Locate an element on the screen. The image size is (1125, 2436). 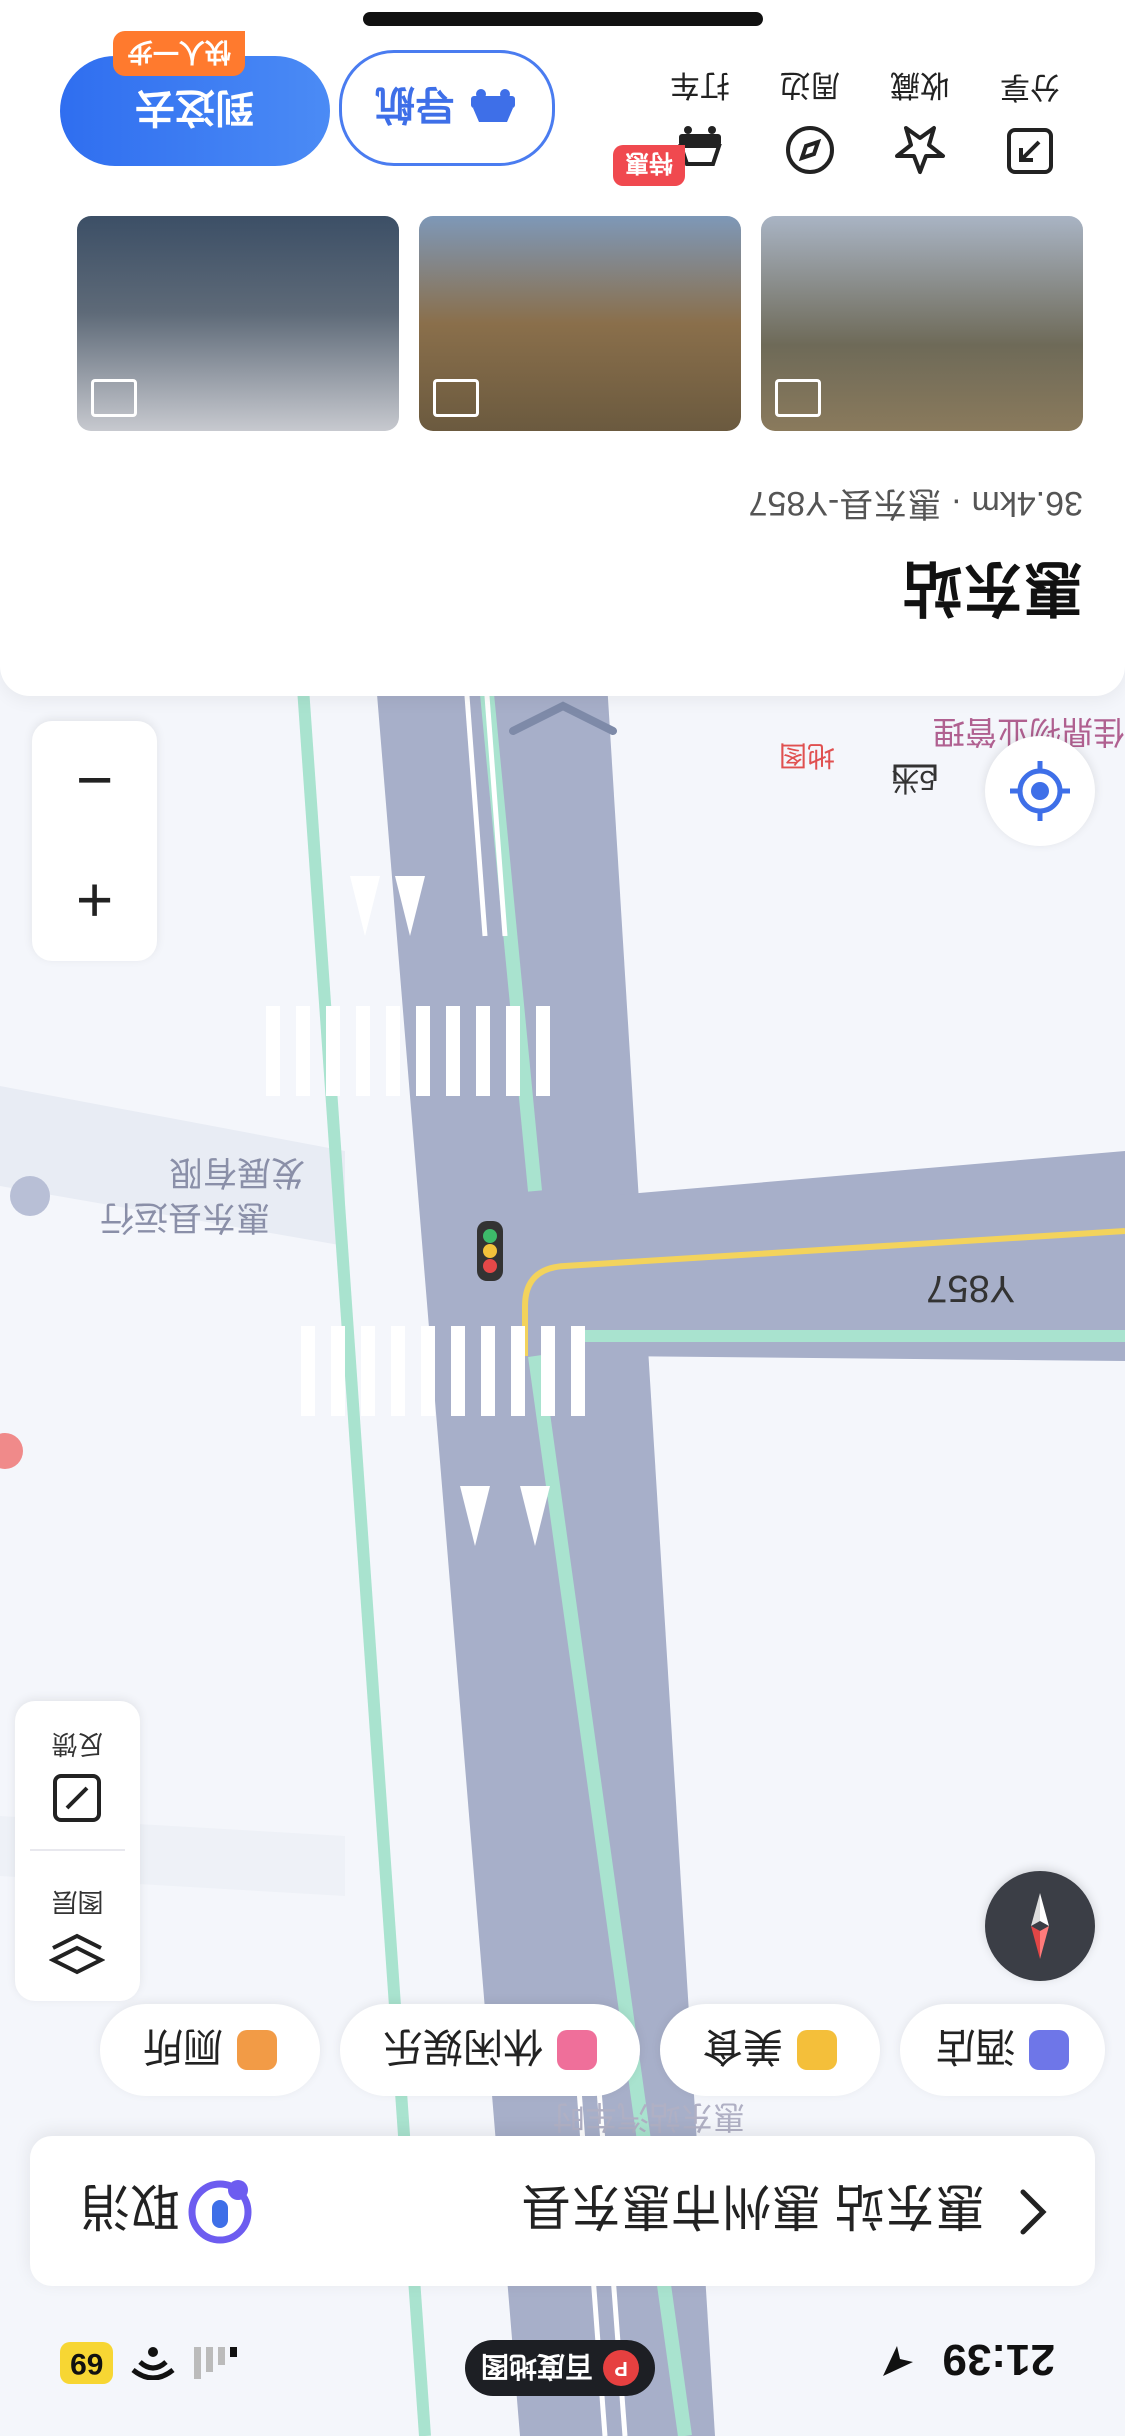
back-icon is located at coordinates (1031, 2212).